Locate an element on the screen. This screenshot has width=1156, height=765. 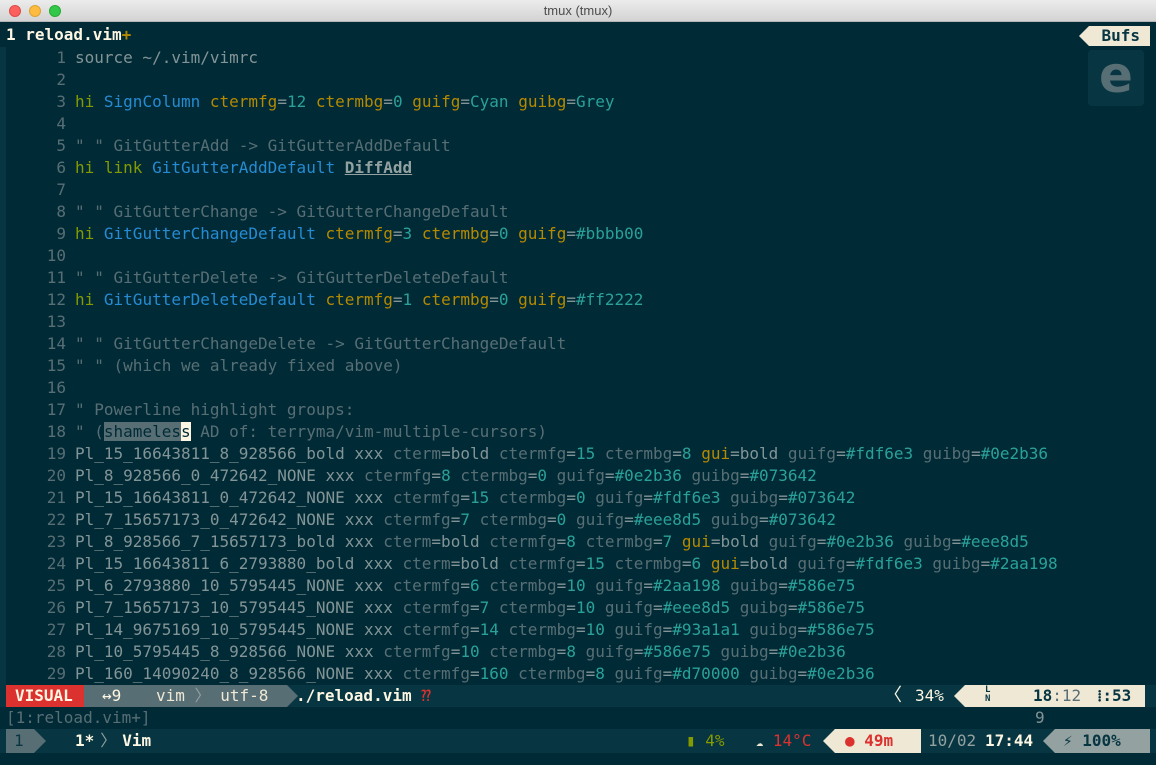
code-token: source ~/.vim/vimrc is located at coordinates (167, 57).